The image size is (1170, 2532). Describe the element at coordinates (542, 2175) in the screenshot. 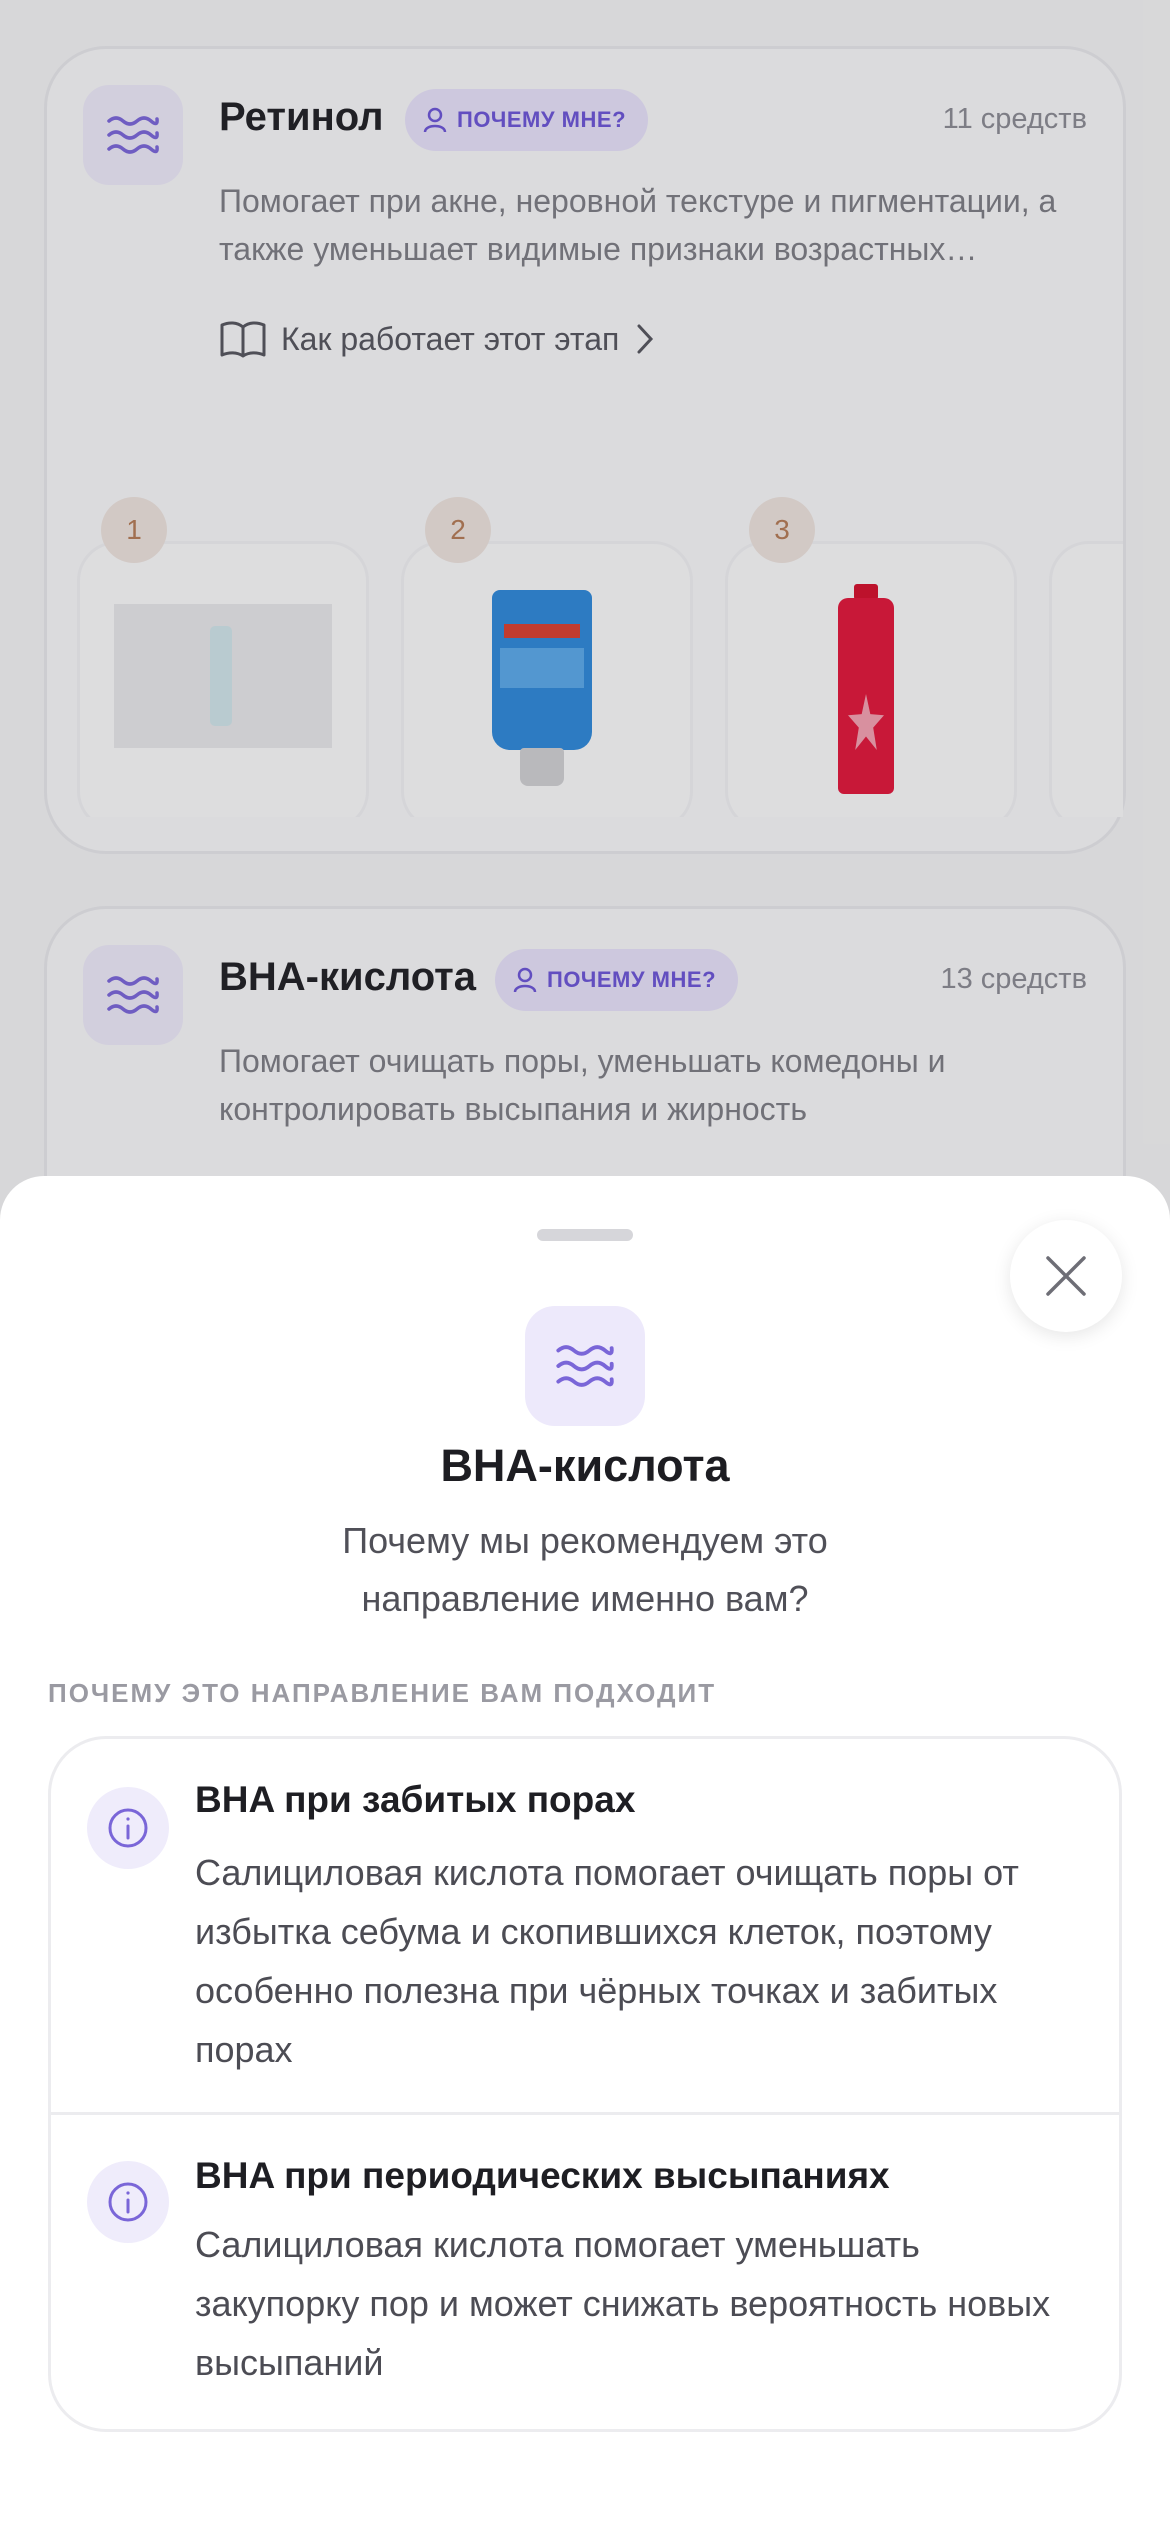

I see `reason-title: BHA при периодических высыпаниях` at that location.